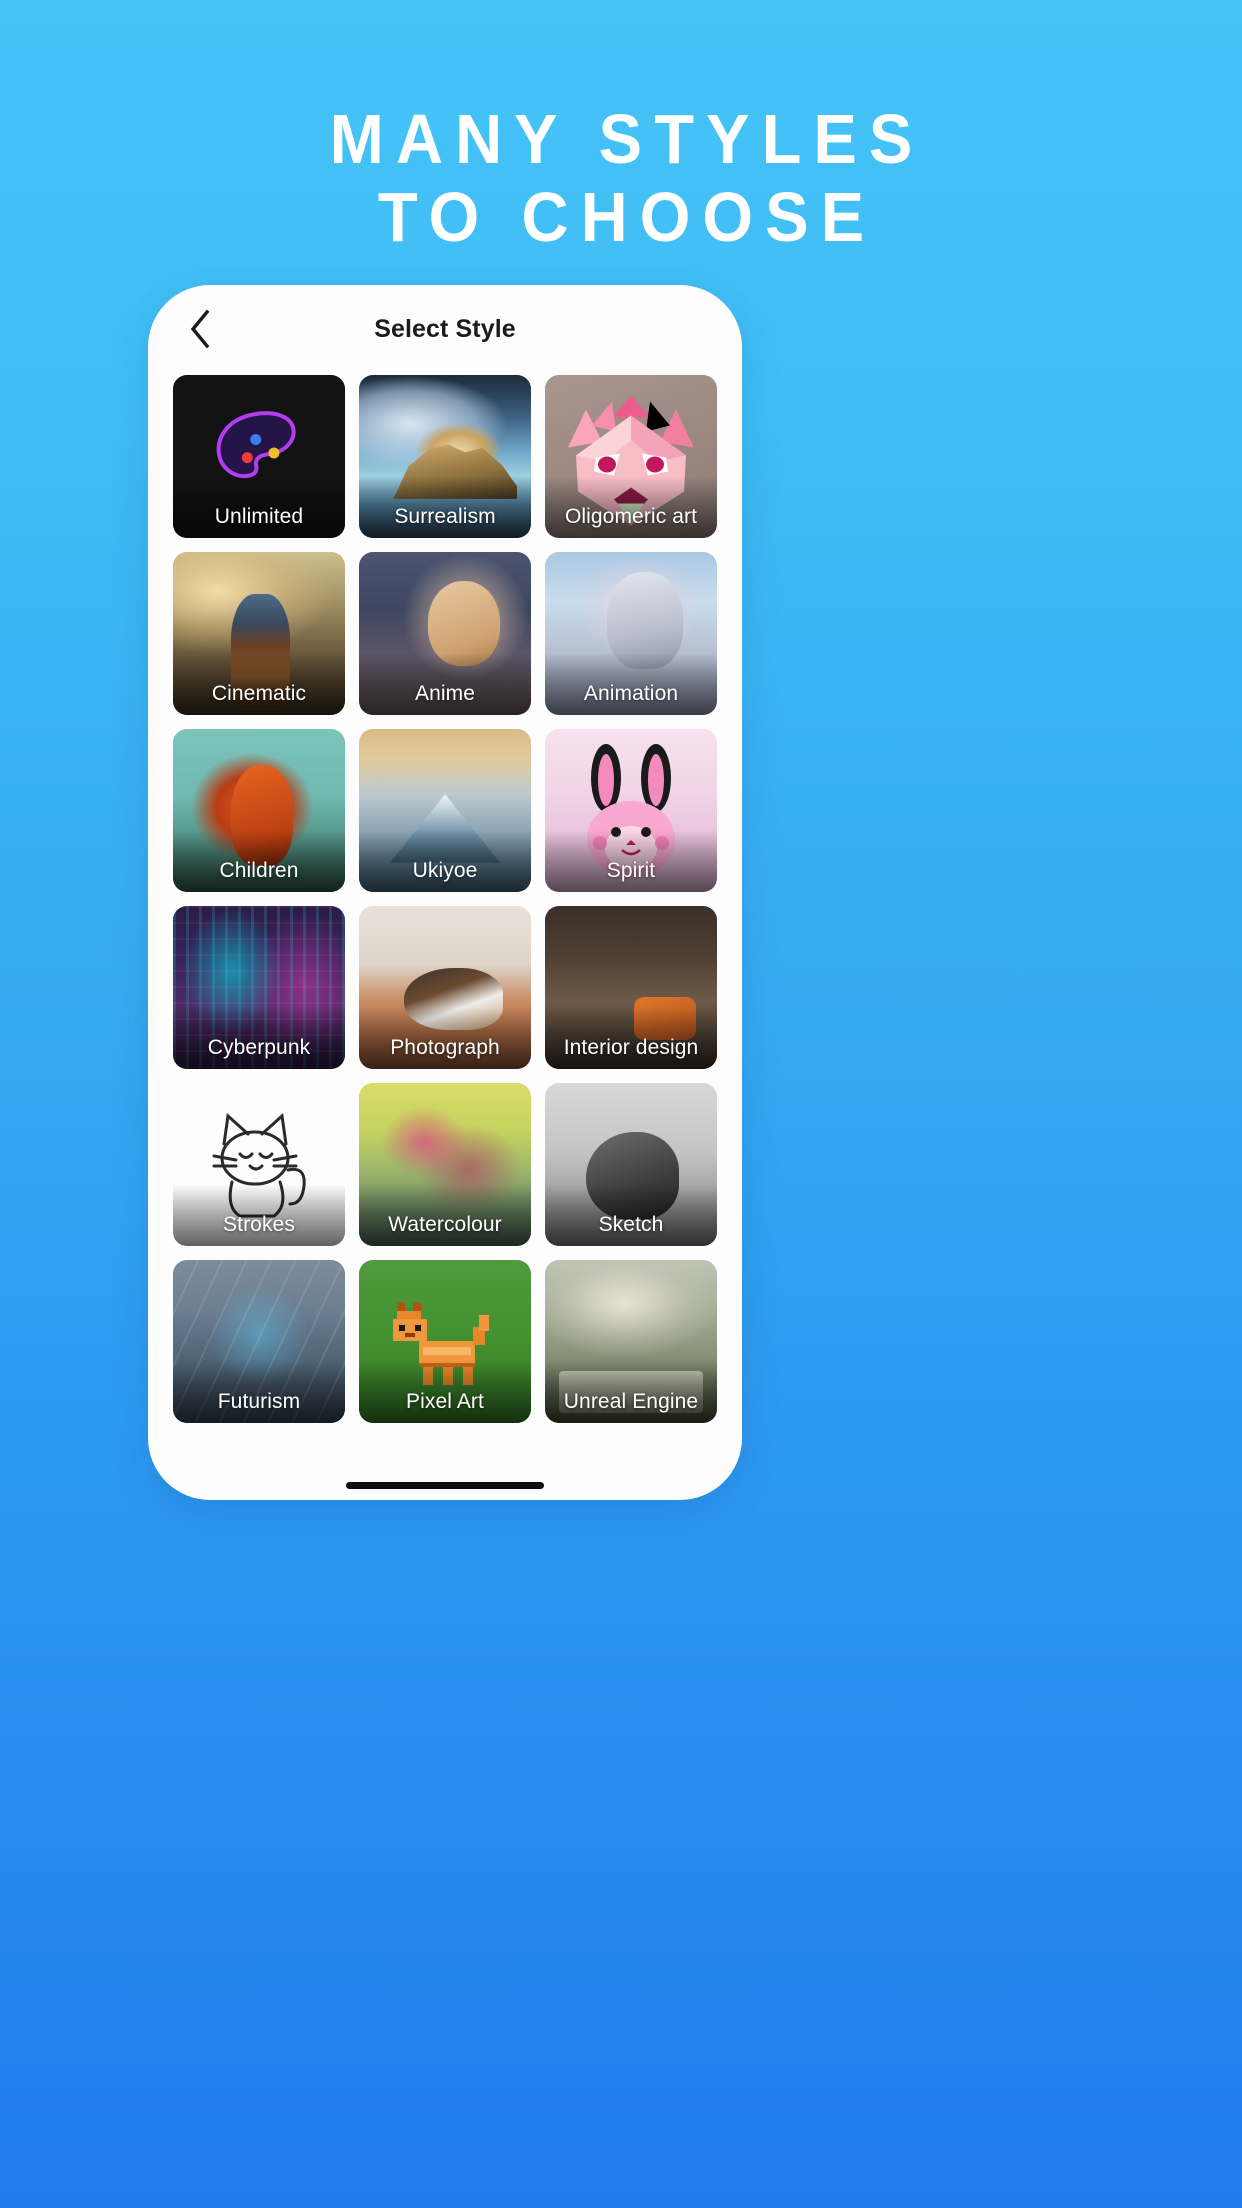 The image size is (1242, 2208). Describe the element at coordinates (445, 1485) in the screenshot. I see `home-indicator` at that location.